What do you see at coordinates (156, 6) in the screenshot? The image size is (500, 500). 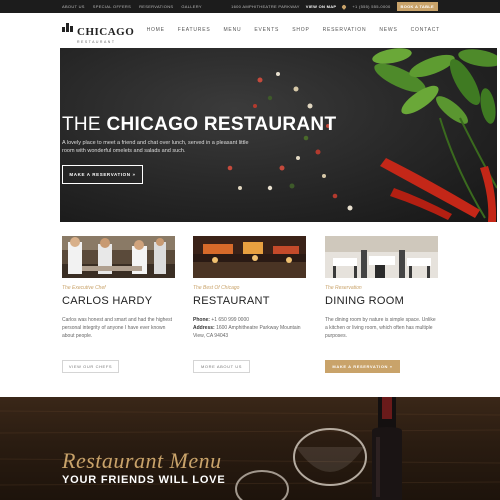 I see `top-link-reservations: Reservations` at bounding box center [156, 6].